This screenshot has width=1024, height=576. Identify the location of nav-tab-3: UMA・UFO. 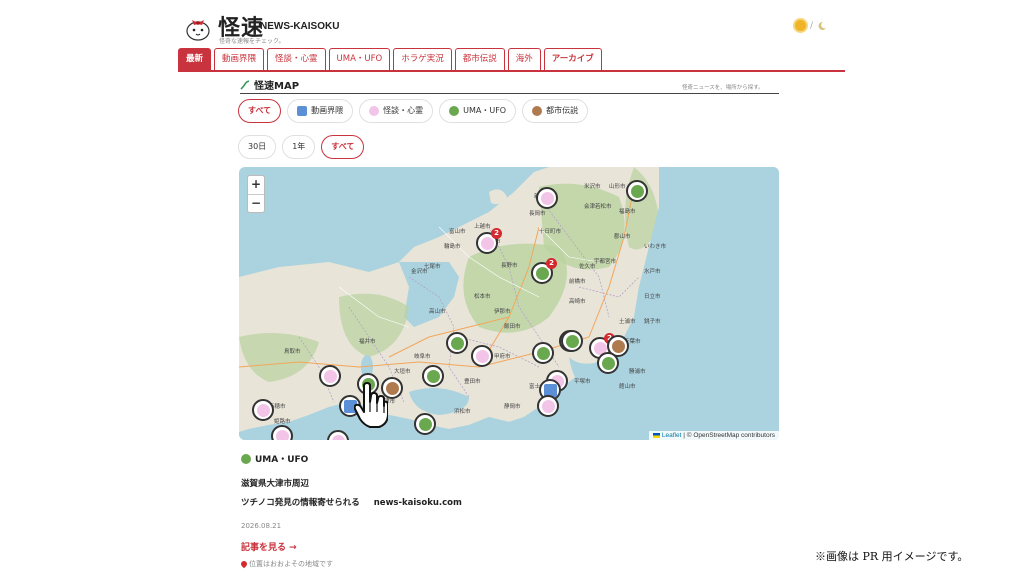
(359, 59).